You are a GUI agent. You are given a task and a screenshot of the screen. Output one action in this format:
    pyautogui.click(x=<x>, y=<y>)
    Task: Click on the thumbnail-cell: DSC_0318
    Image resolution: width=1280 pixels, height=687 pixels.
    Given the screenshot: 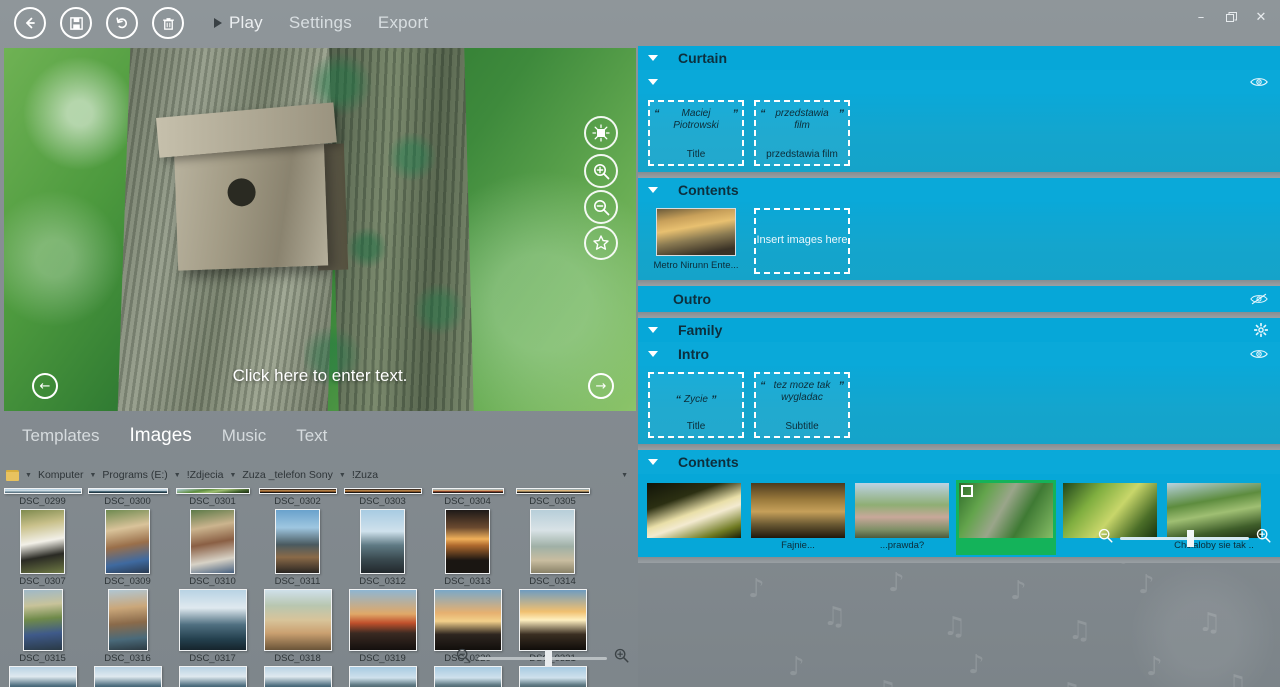 What is the action you would take?
    pyautogui.click(x=297, y=625)
    